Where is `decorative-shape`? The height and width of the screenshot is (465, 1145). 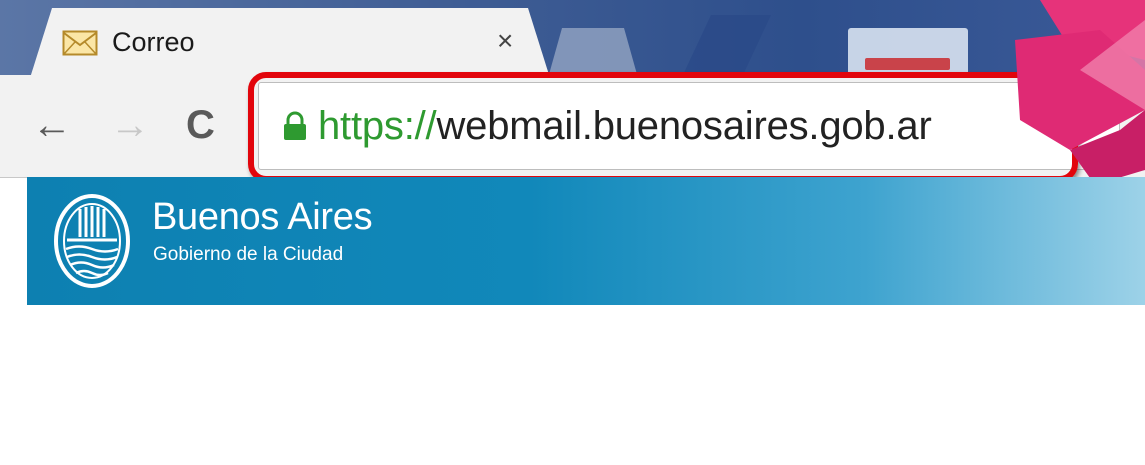 decorative-shape is located at coordinates (1080, 92).